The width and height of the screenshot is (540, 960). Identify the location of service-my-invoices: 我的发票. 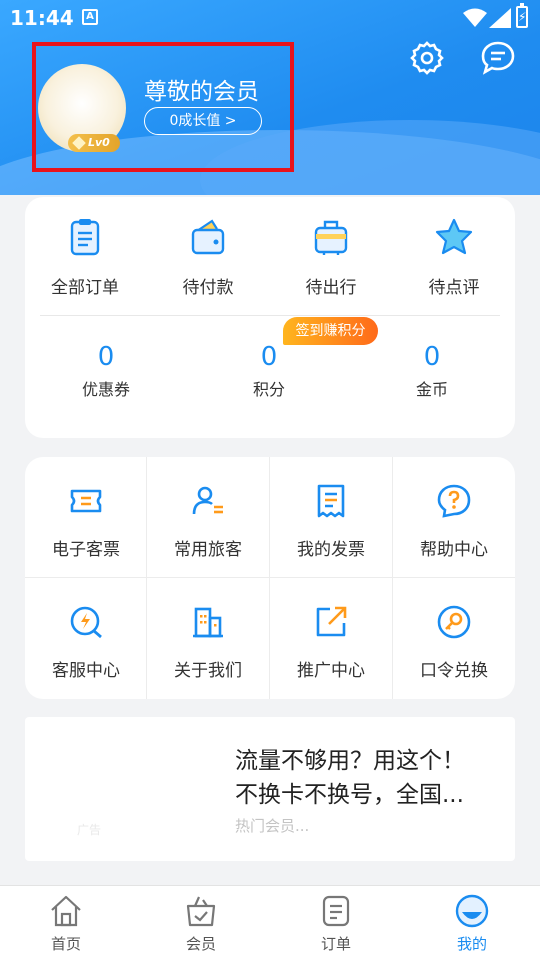
(331, 517).